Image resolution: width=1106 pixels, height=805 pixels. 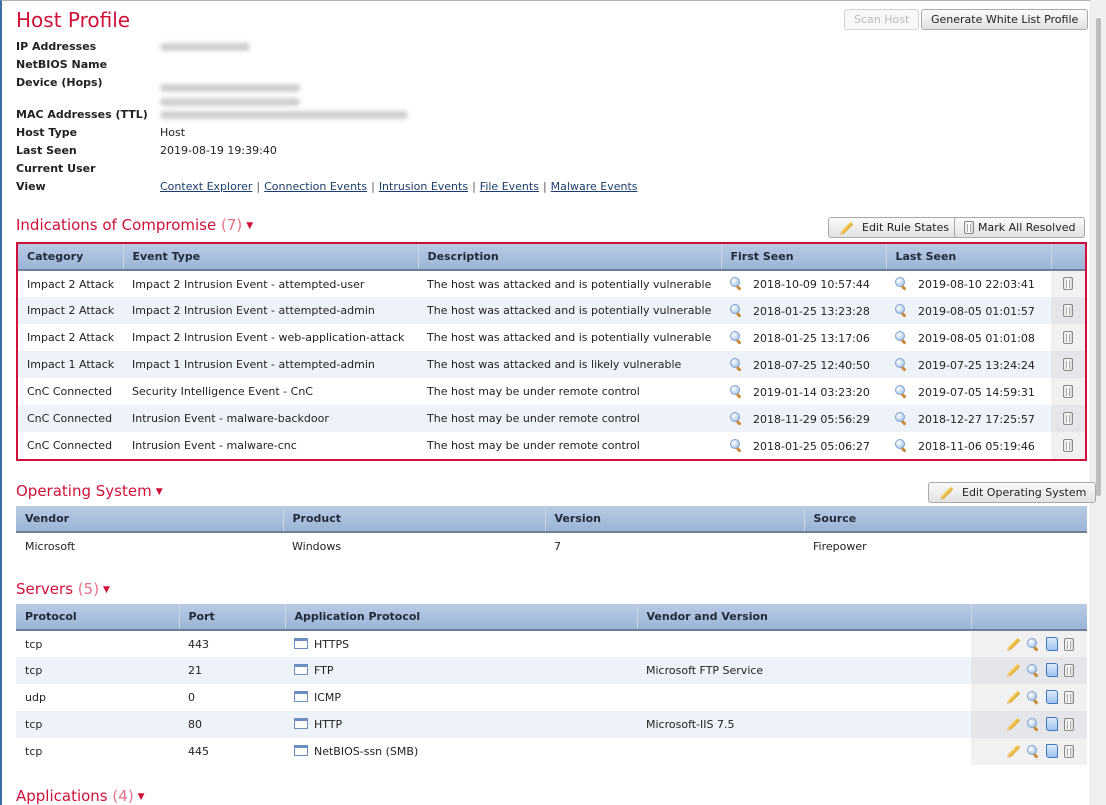 I want to click on column-header-description: Description, so click(x=570, y=257).